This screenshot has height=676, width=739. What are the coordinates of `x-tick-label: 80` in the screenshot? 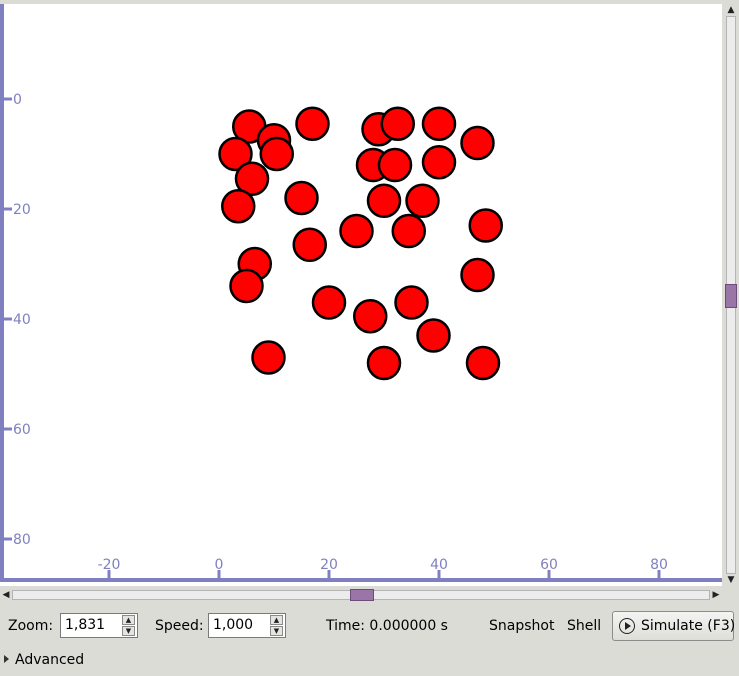 It's located at (659, 565).